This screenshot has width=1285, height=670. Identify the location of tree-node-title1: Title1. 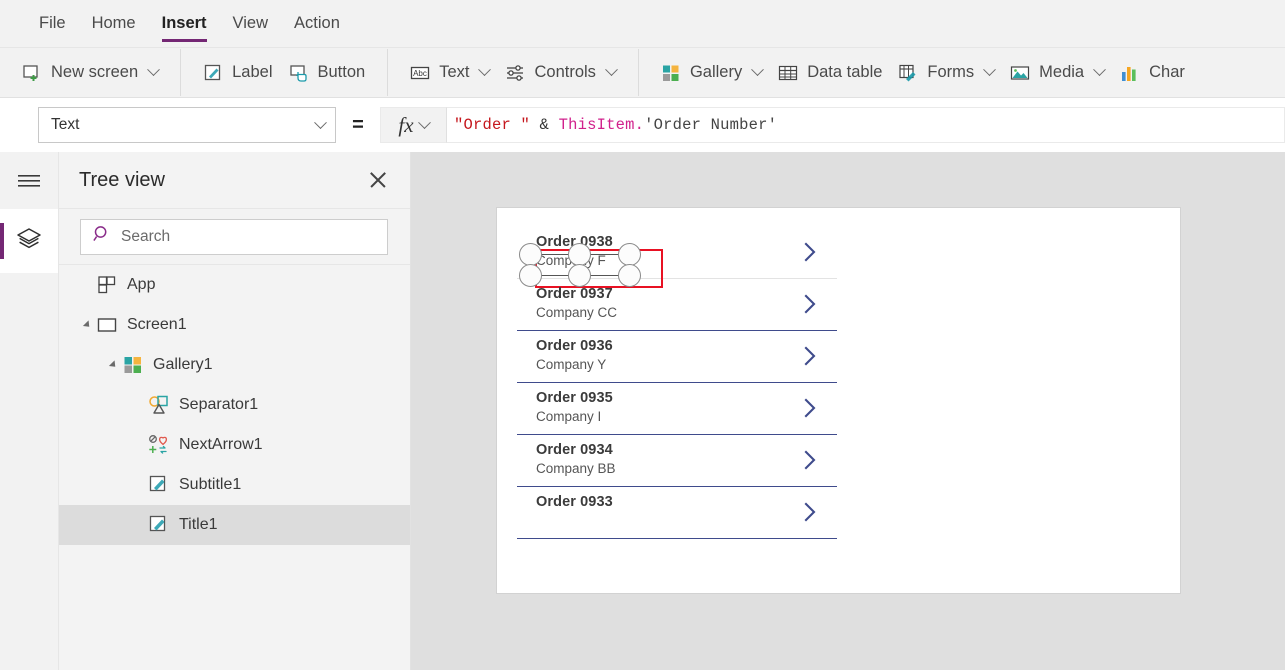
(234, 525).